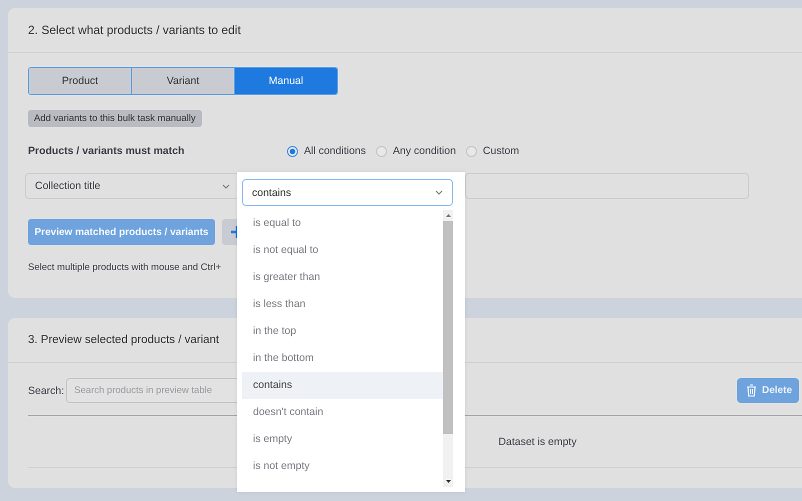 The image size is (802, 501). Describe the element at coordinates (751, 390) in the screenshot. I see `trash-icon` at that location.